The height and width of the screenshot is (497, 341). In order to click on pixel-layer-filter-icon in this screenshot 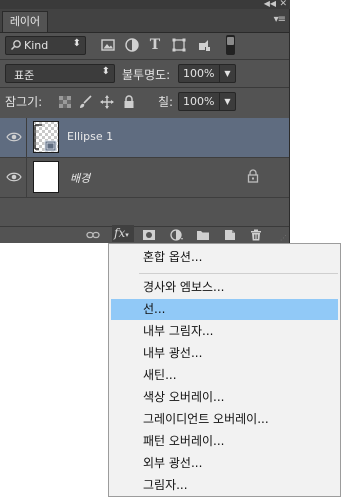, I will do `click(108, 45)`.